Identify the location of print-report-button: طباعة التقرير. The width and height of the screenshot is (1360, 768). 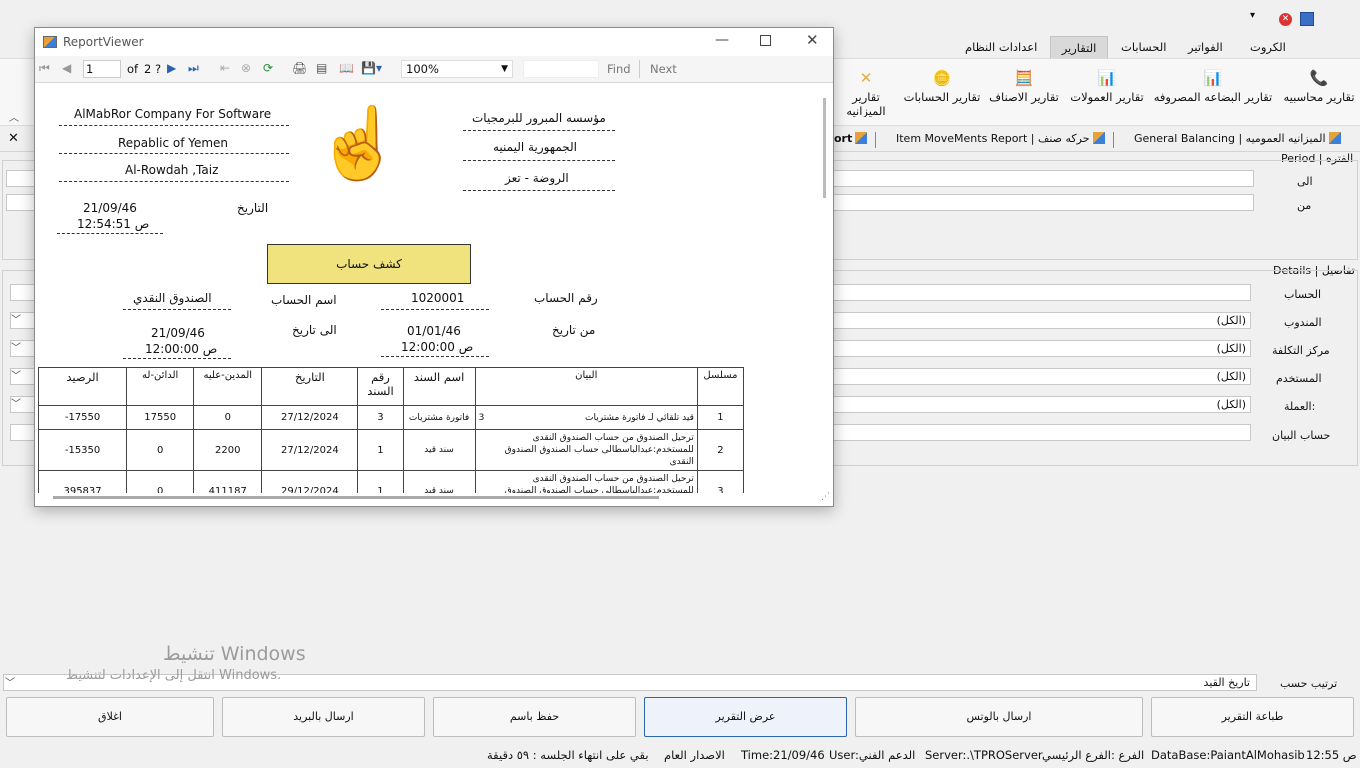
(1252, 717).